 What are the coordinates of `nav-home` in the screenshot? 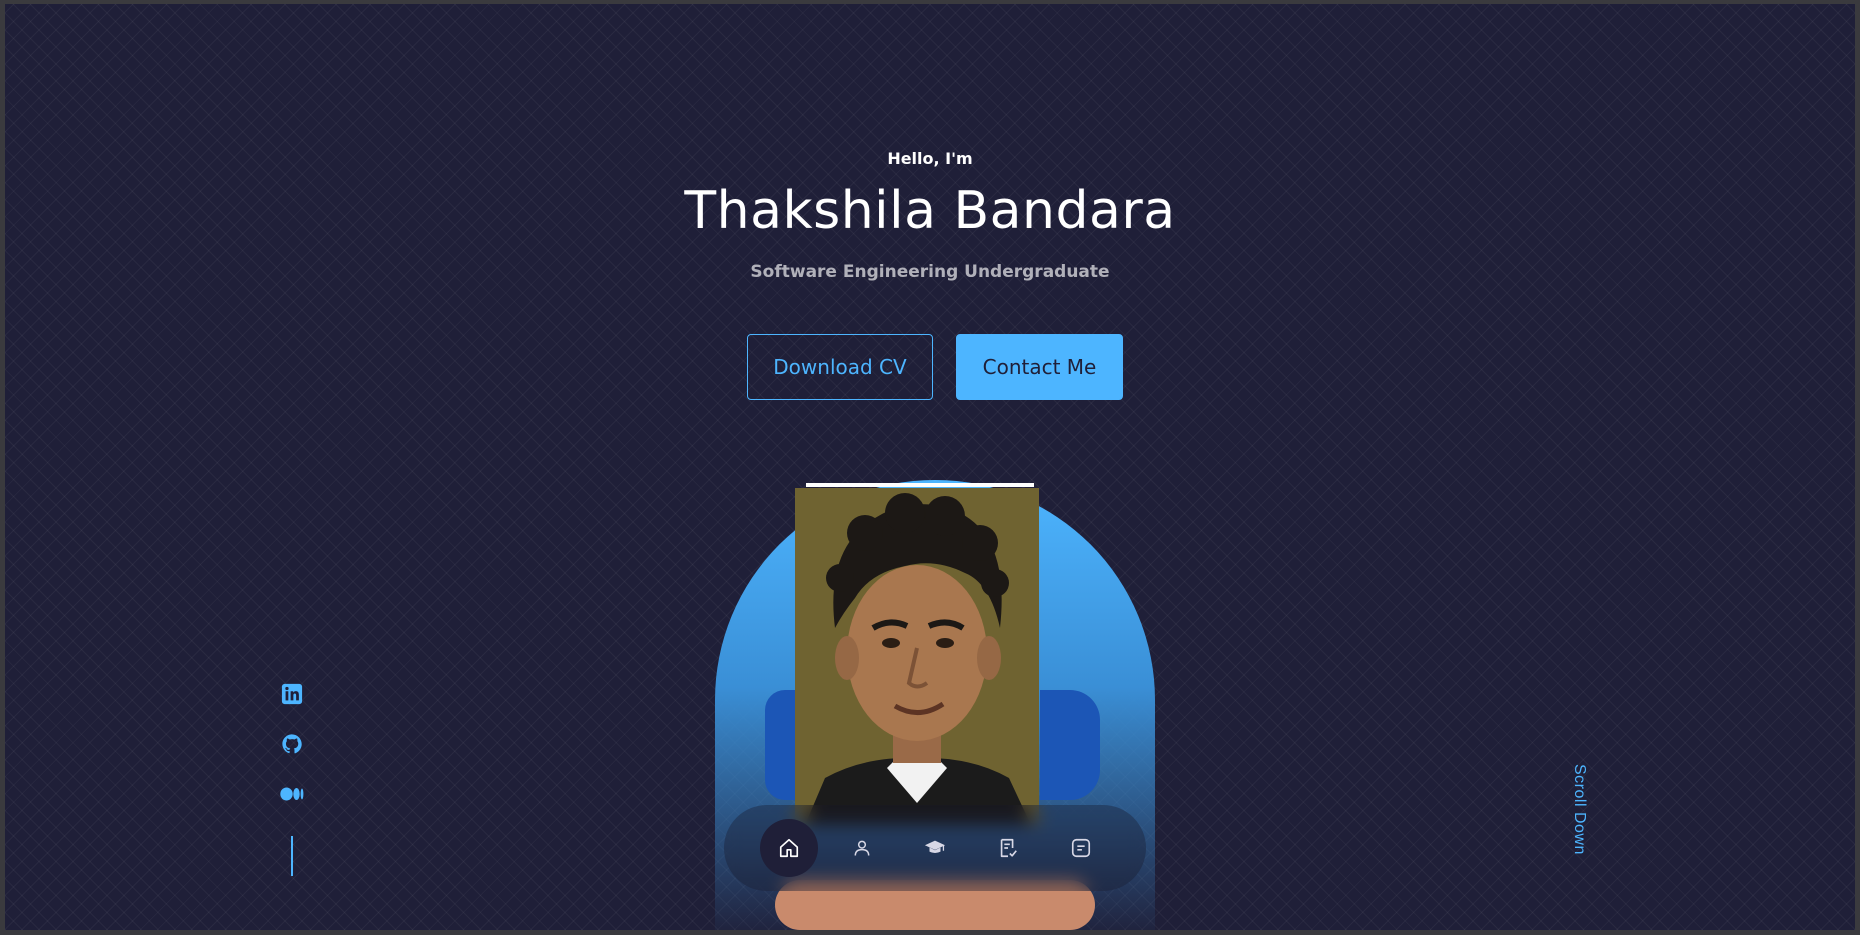 It's located at (788, 848).